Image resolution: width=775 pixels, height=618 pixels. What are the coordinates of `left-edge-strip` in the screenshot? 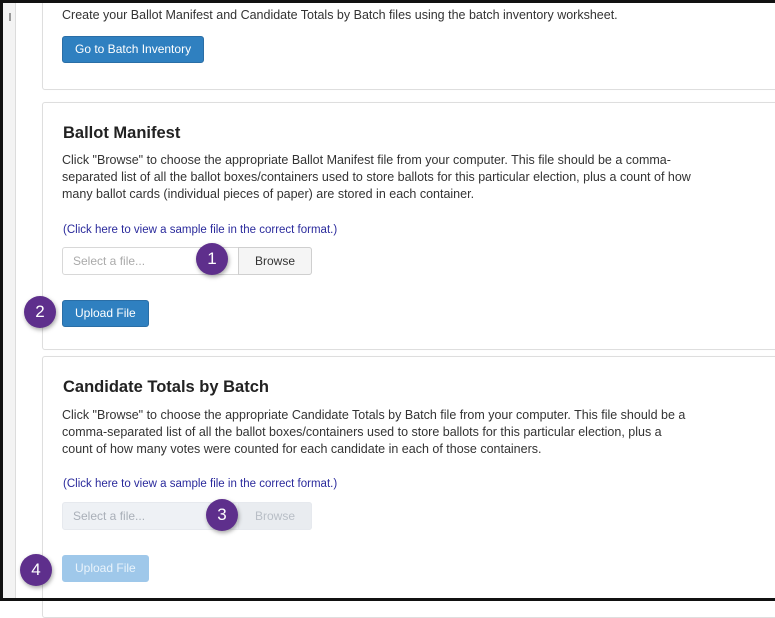 It's located at (9, 301).